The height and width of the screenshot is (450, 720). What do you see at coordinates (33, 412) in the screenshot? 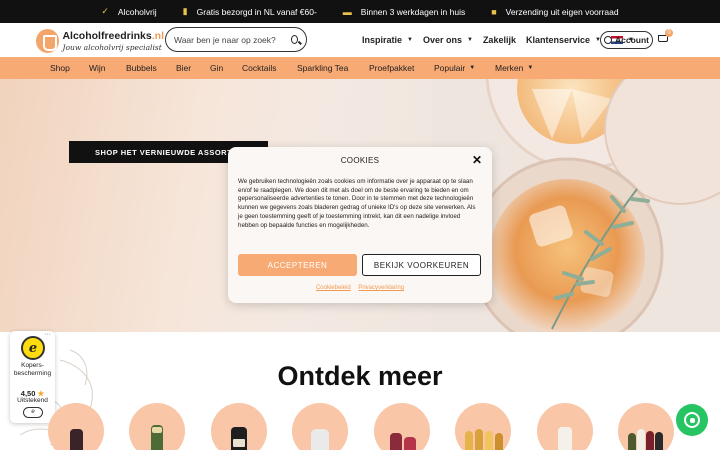
I see `trust-toggle: e` at bounding box center [33, 412].